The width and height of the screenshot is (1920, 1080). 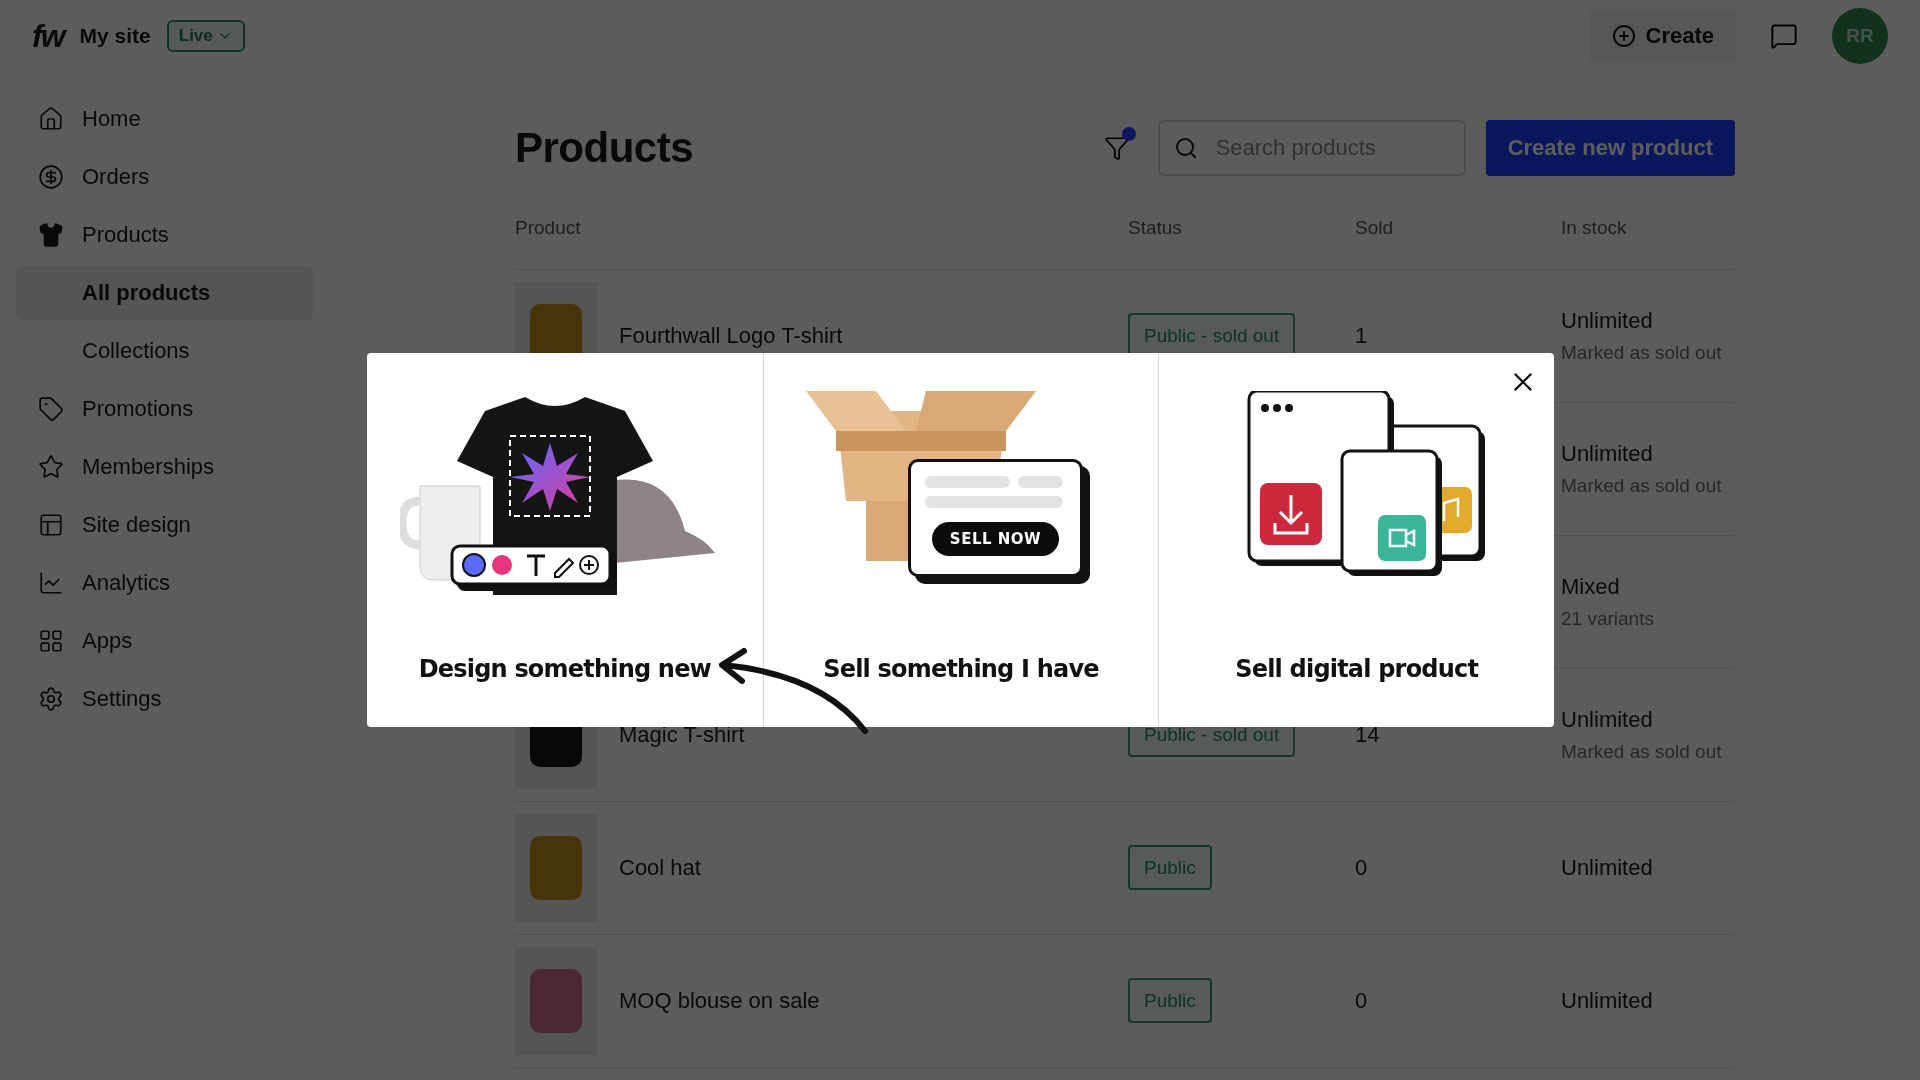 What do you see at coordinates (605, 148) in the screenshot?
I see `page-title: Products` at bounding box center [605, 148].